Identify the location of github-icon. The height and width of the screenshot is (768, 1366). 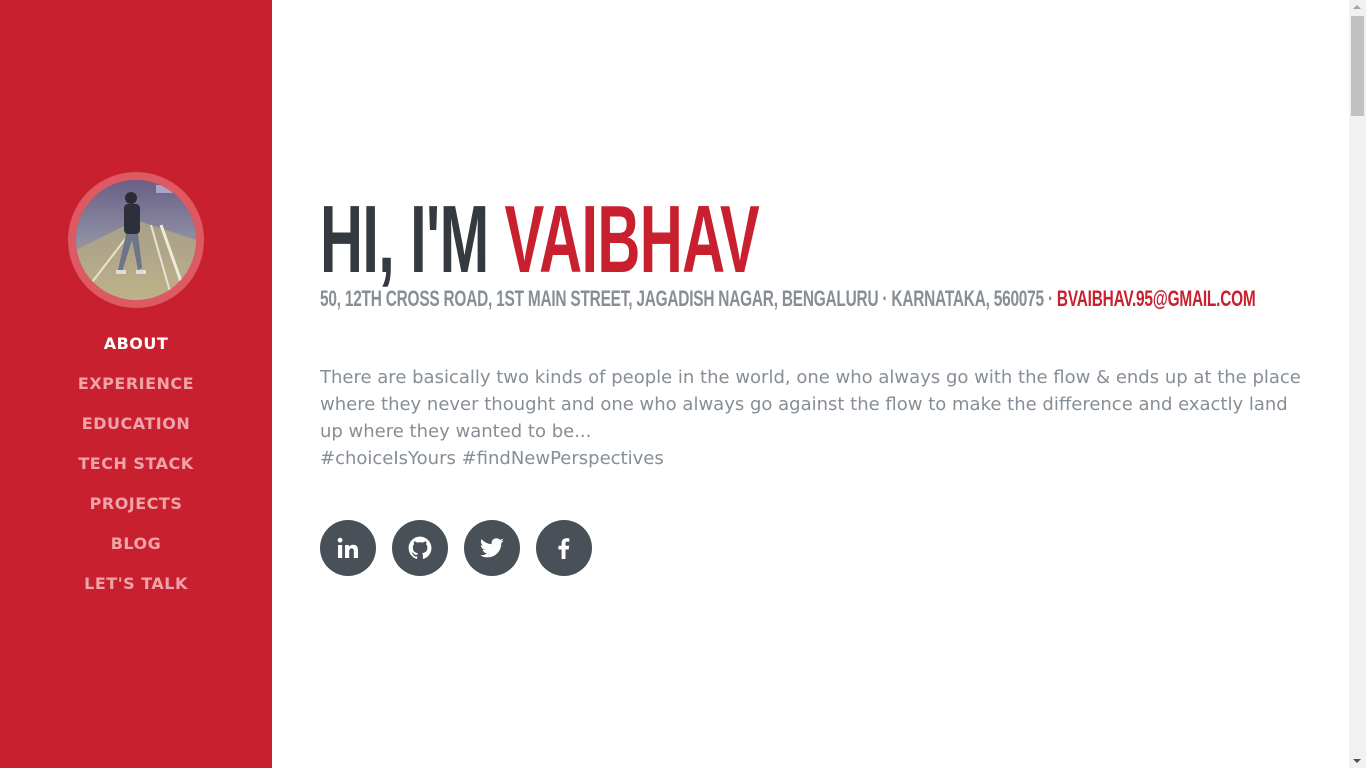
(420, 547).